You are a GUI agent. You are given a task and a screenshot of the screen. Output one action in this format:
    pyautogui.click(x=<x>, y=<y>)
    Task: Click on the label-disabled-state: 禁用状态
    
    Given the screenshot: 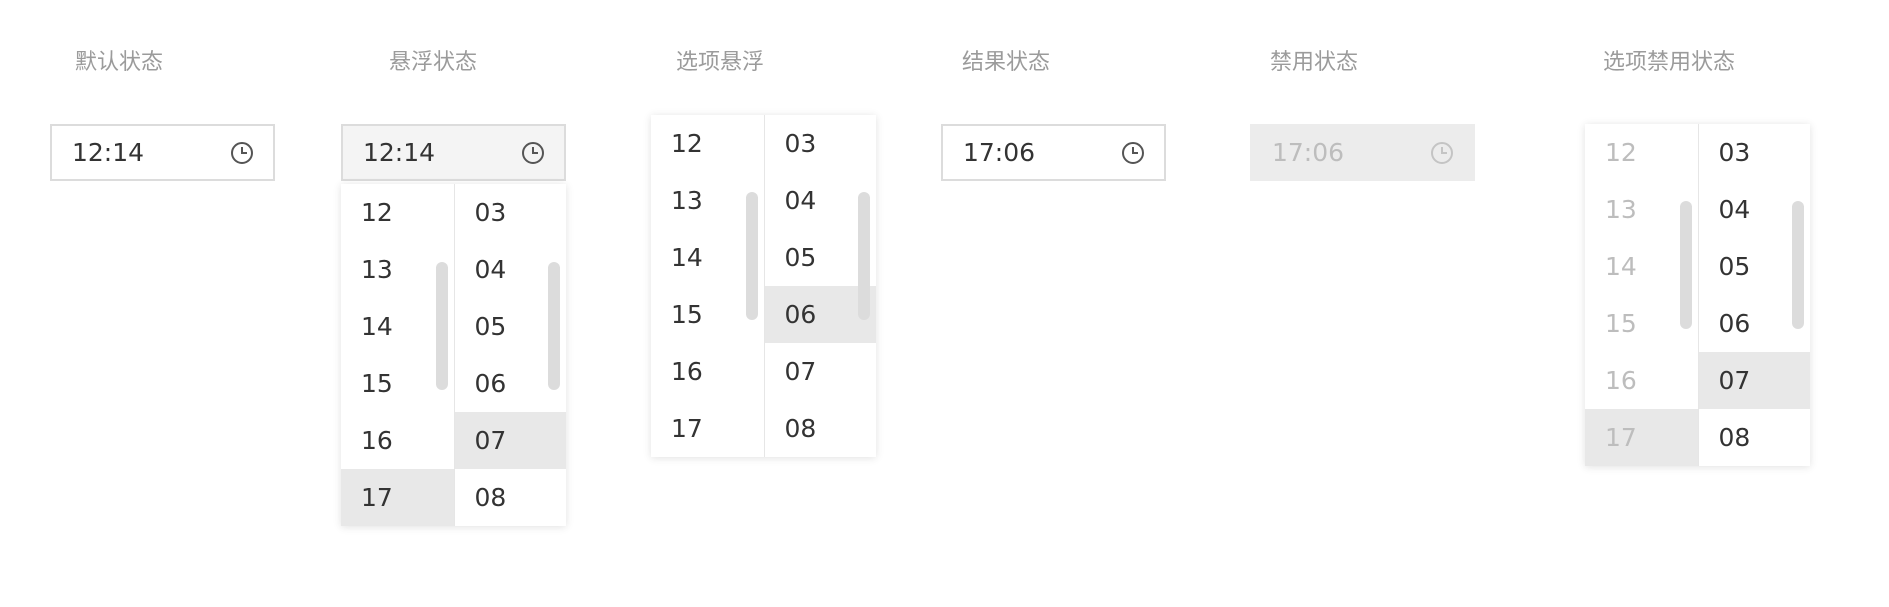 What is the action you would take?
    pyautogui.click(x=1314, y=62)
    